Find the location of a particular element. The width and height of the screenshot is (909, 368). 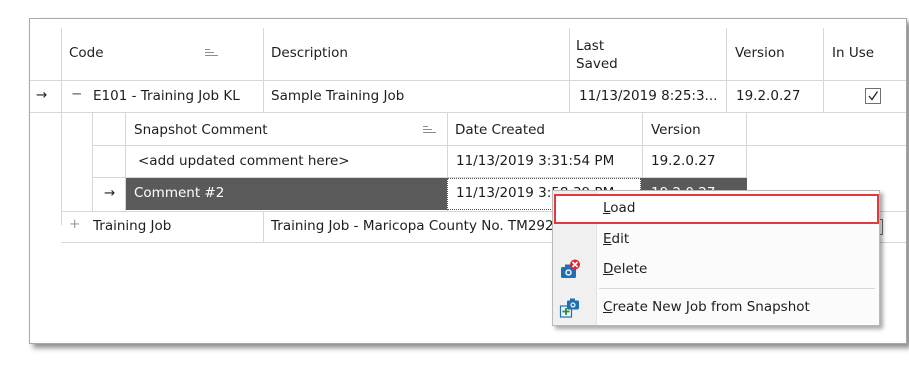

column-header-in-use: In Use is located at coordinates (853, 53).